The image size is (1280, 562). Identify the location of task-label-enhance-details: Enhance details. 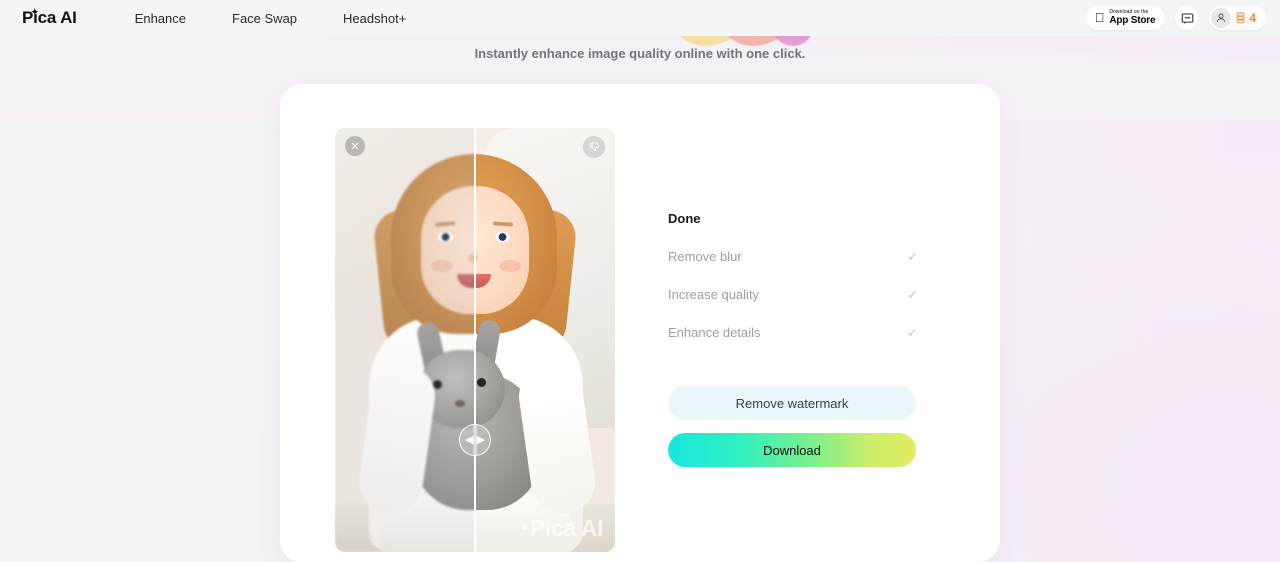
(714, 332).